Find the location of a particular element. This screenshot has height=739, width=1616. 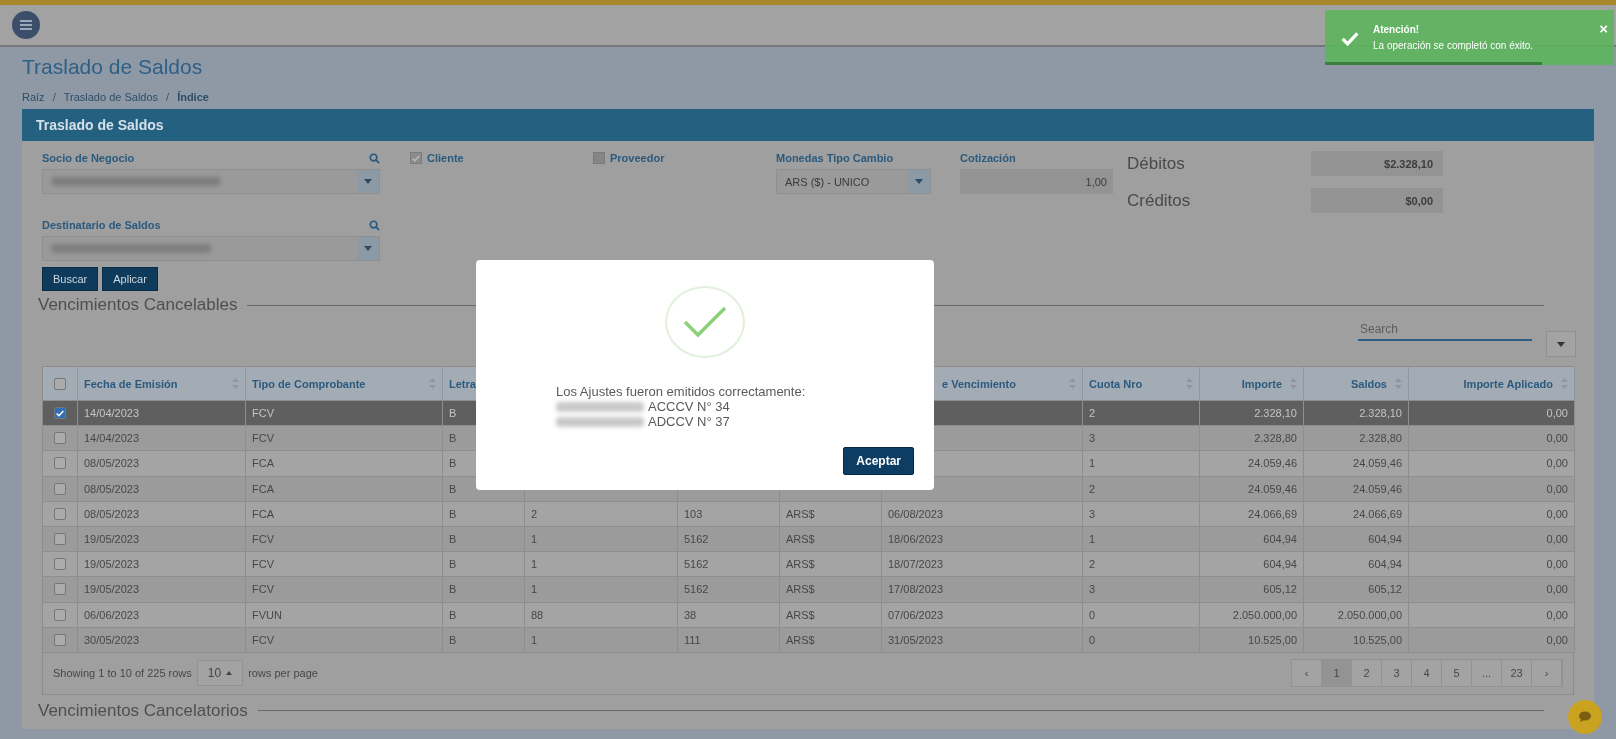

table-cell: 10.525,00 is located at coordinates (1252, 639).